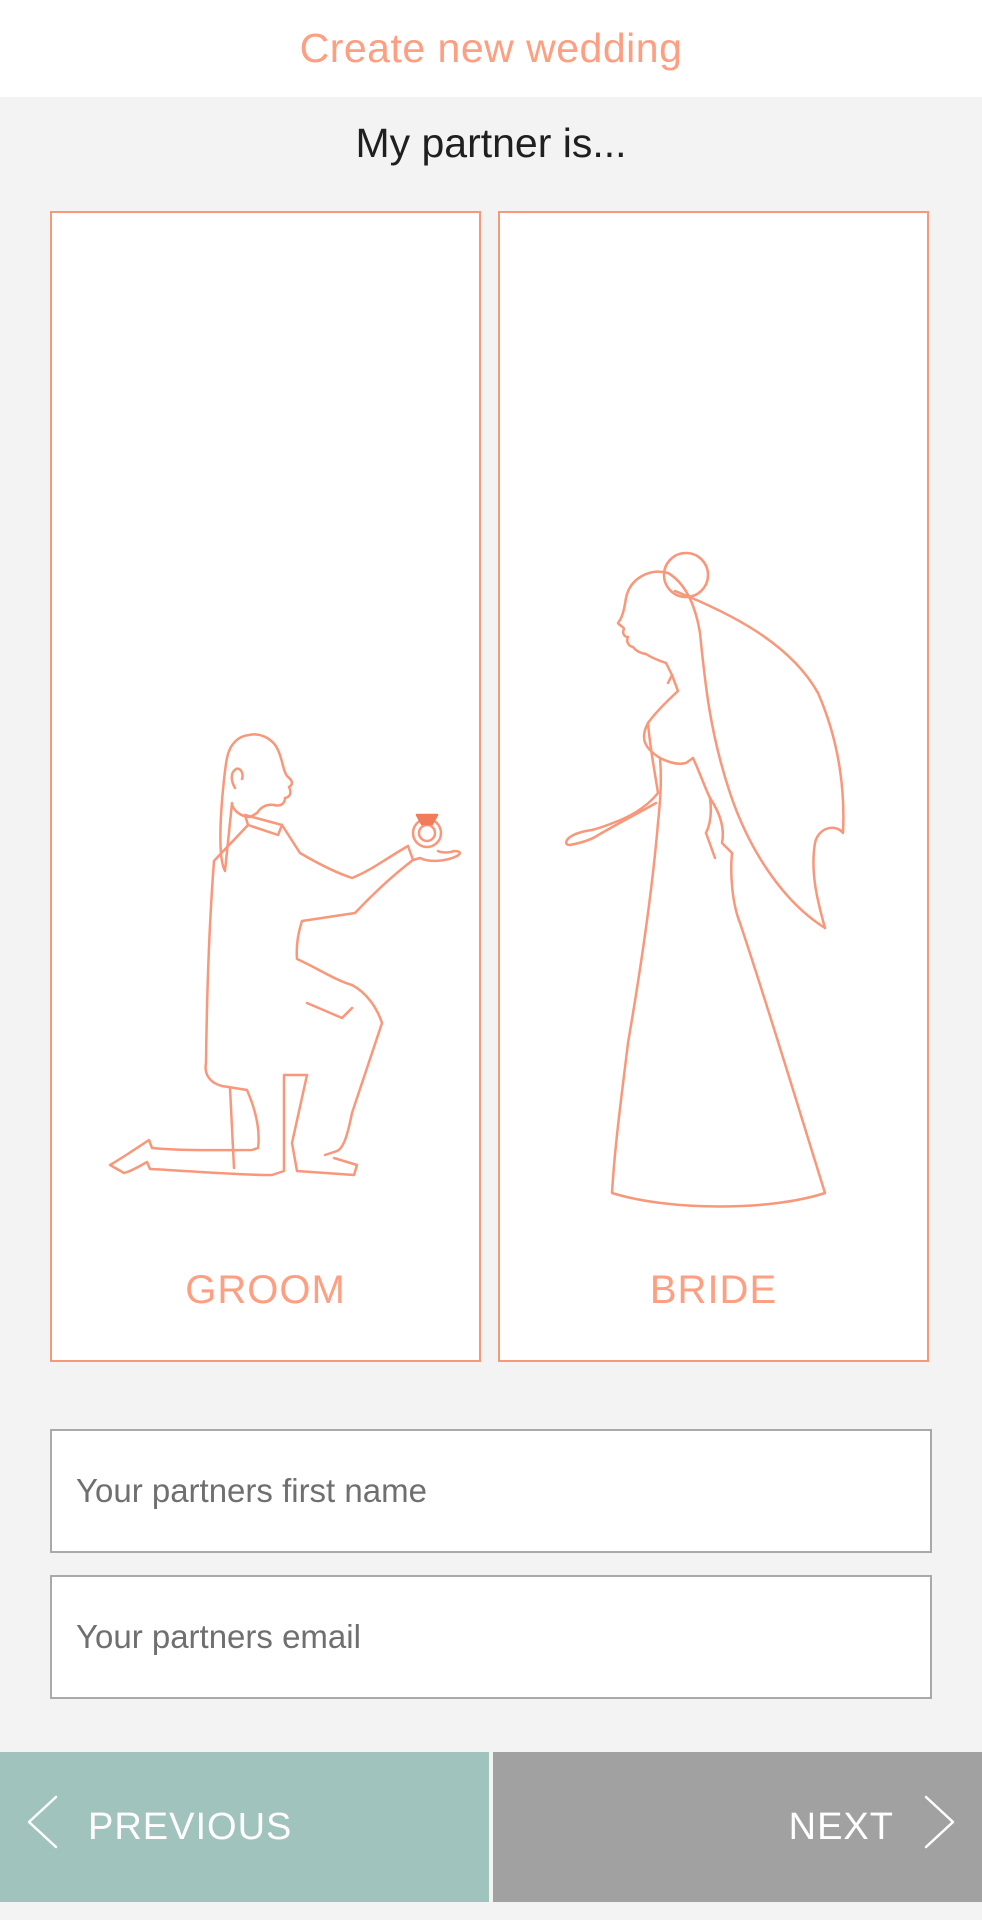 The width and height of the screenshot is (982, 1920). I want to click on groom-illustration-icon, so click(285, 955).